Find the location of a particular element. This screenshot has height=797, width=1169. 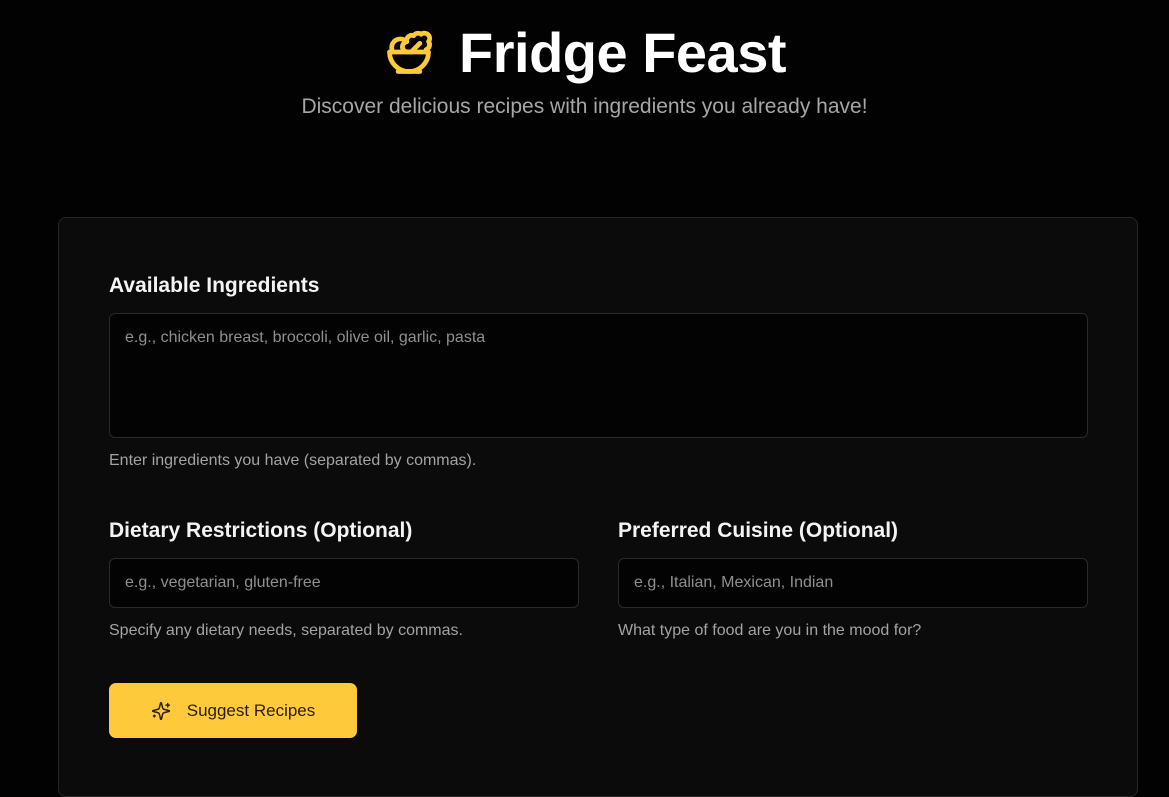

title-row: Fridge Feast is located at coordinates (584, 52).